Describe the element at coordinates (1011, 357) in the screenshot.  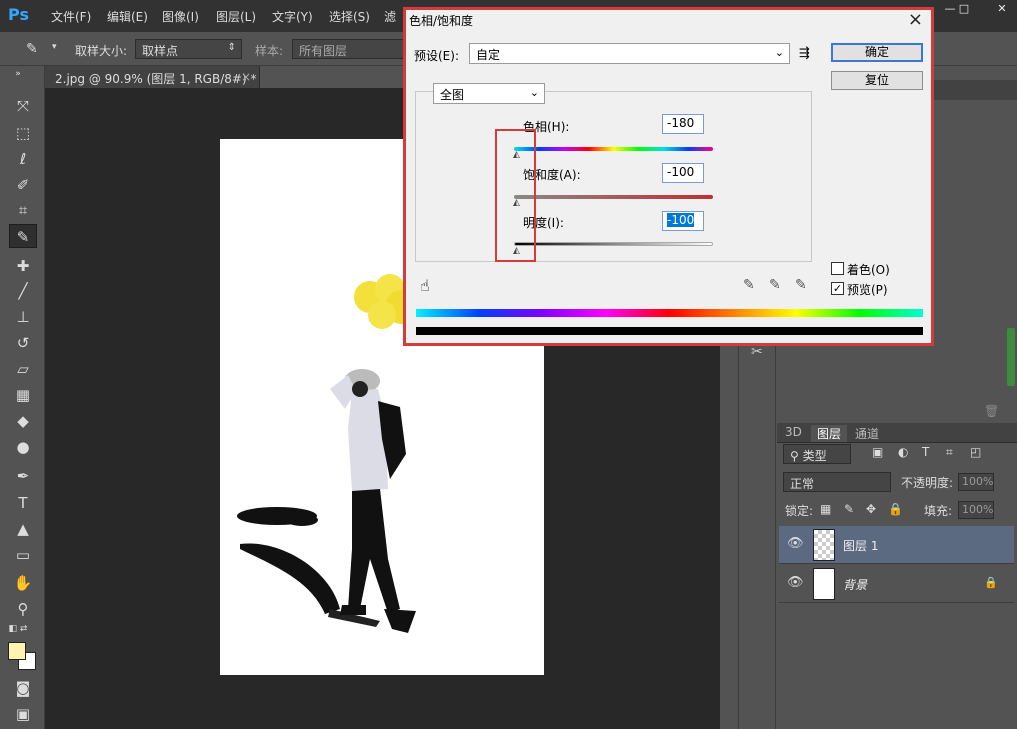
I see `panel-scrollbar` at that location.